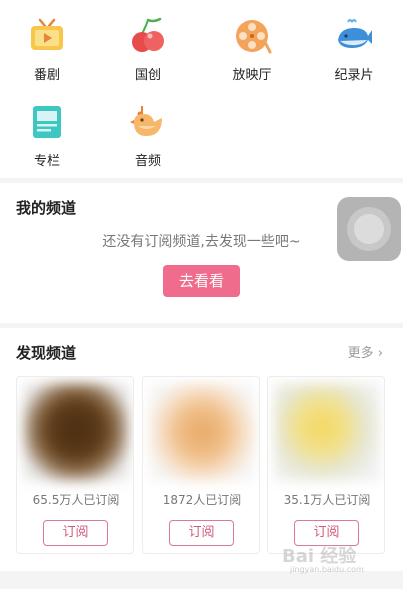 The image size is (403, 589). What do you see at coordinates (327, 500) in the screenshot?
I see `subscriber-count: 35.1万人已订阅` at bounding box center [327, 500].